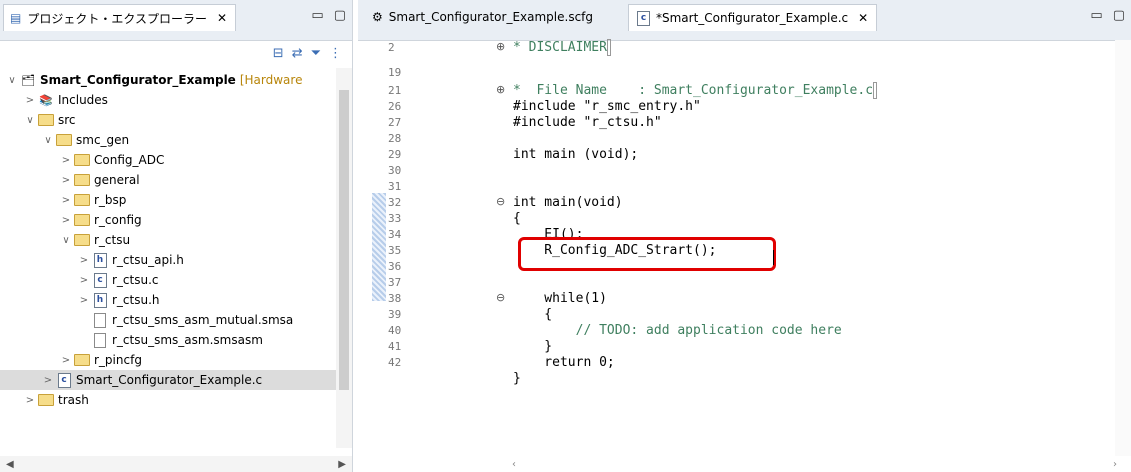 This screenshot has height=472, width=1131. Describe the element at coordinates (168, 120) in the screenshot. I see `tree-item: ∨ src` at that location.